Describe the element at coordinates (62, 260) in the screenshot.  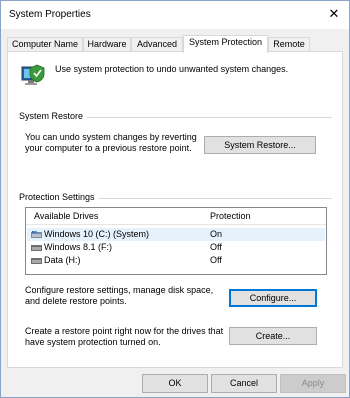
I see `drive-name: Data (H:)` at that location.